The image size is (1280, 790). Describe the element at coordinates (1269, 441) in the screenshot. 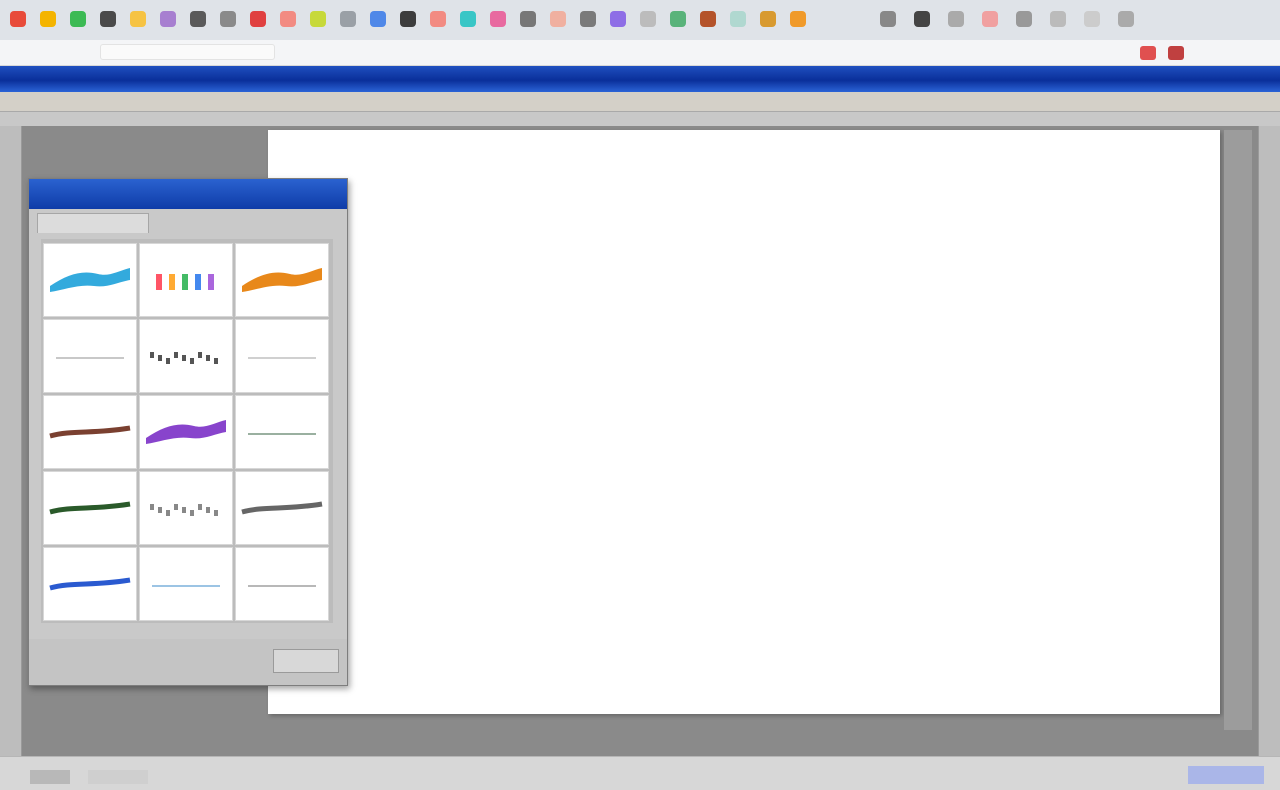

I see `right-panel` at that location.